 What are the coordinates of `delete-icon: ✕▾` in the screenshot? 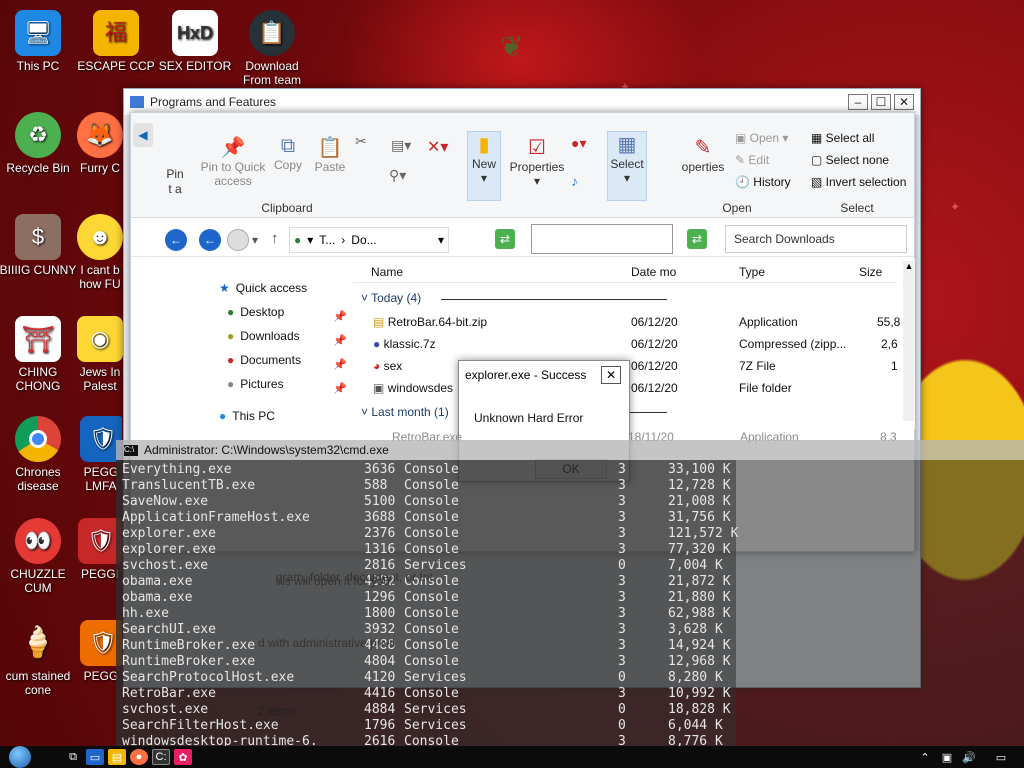 It's located at (437, 147).